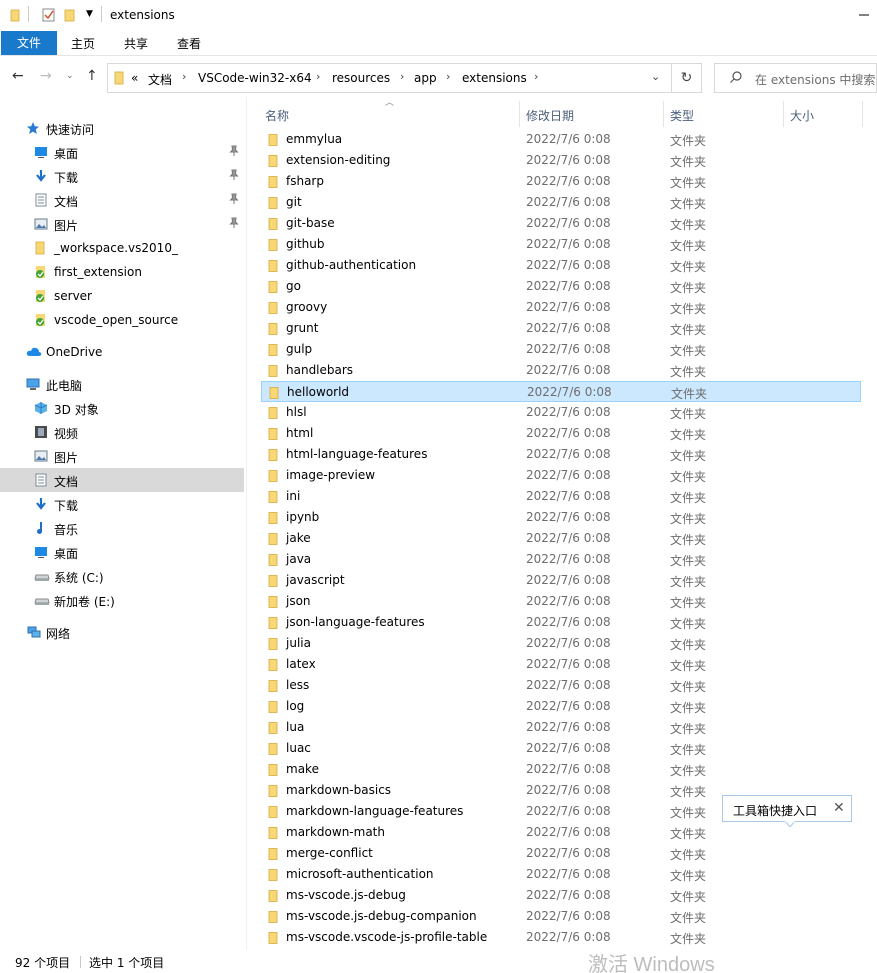 The image size is (877, 973). Describe the element at coordinates (122, 320) in the screenshot. I see `sidebar-item: vscode_open_source` at that location.